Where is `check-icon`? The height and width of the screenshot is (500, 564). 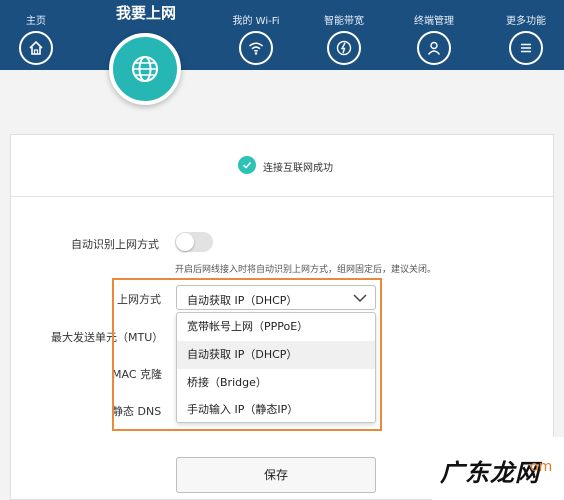
check-icon is located at coordinates (247, 165).